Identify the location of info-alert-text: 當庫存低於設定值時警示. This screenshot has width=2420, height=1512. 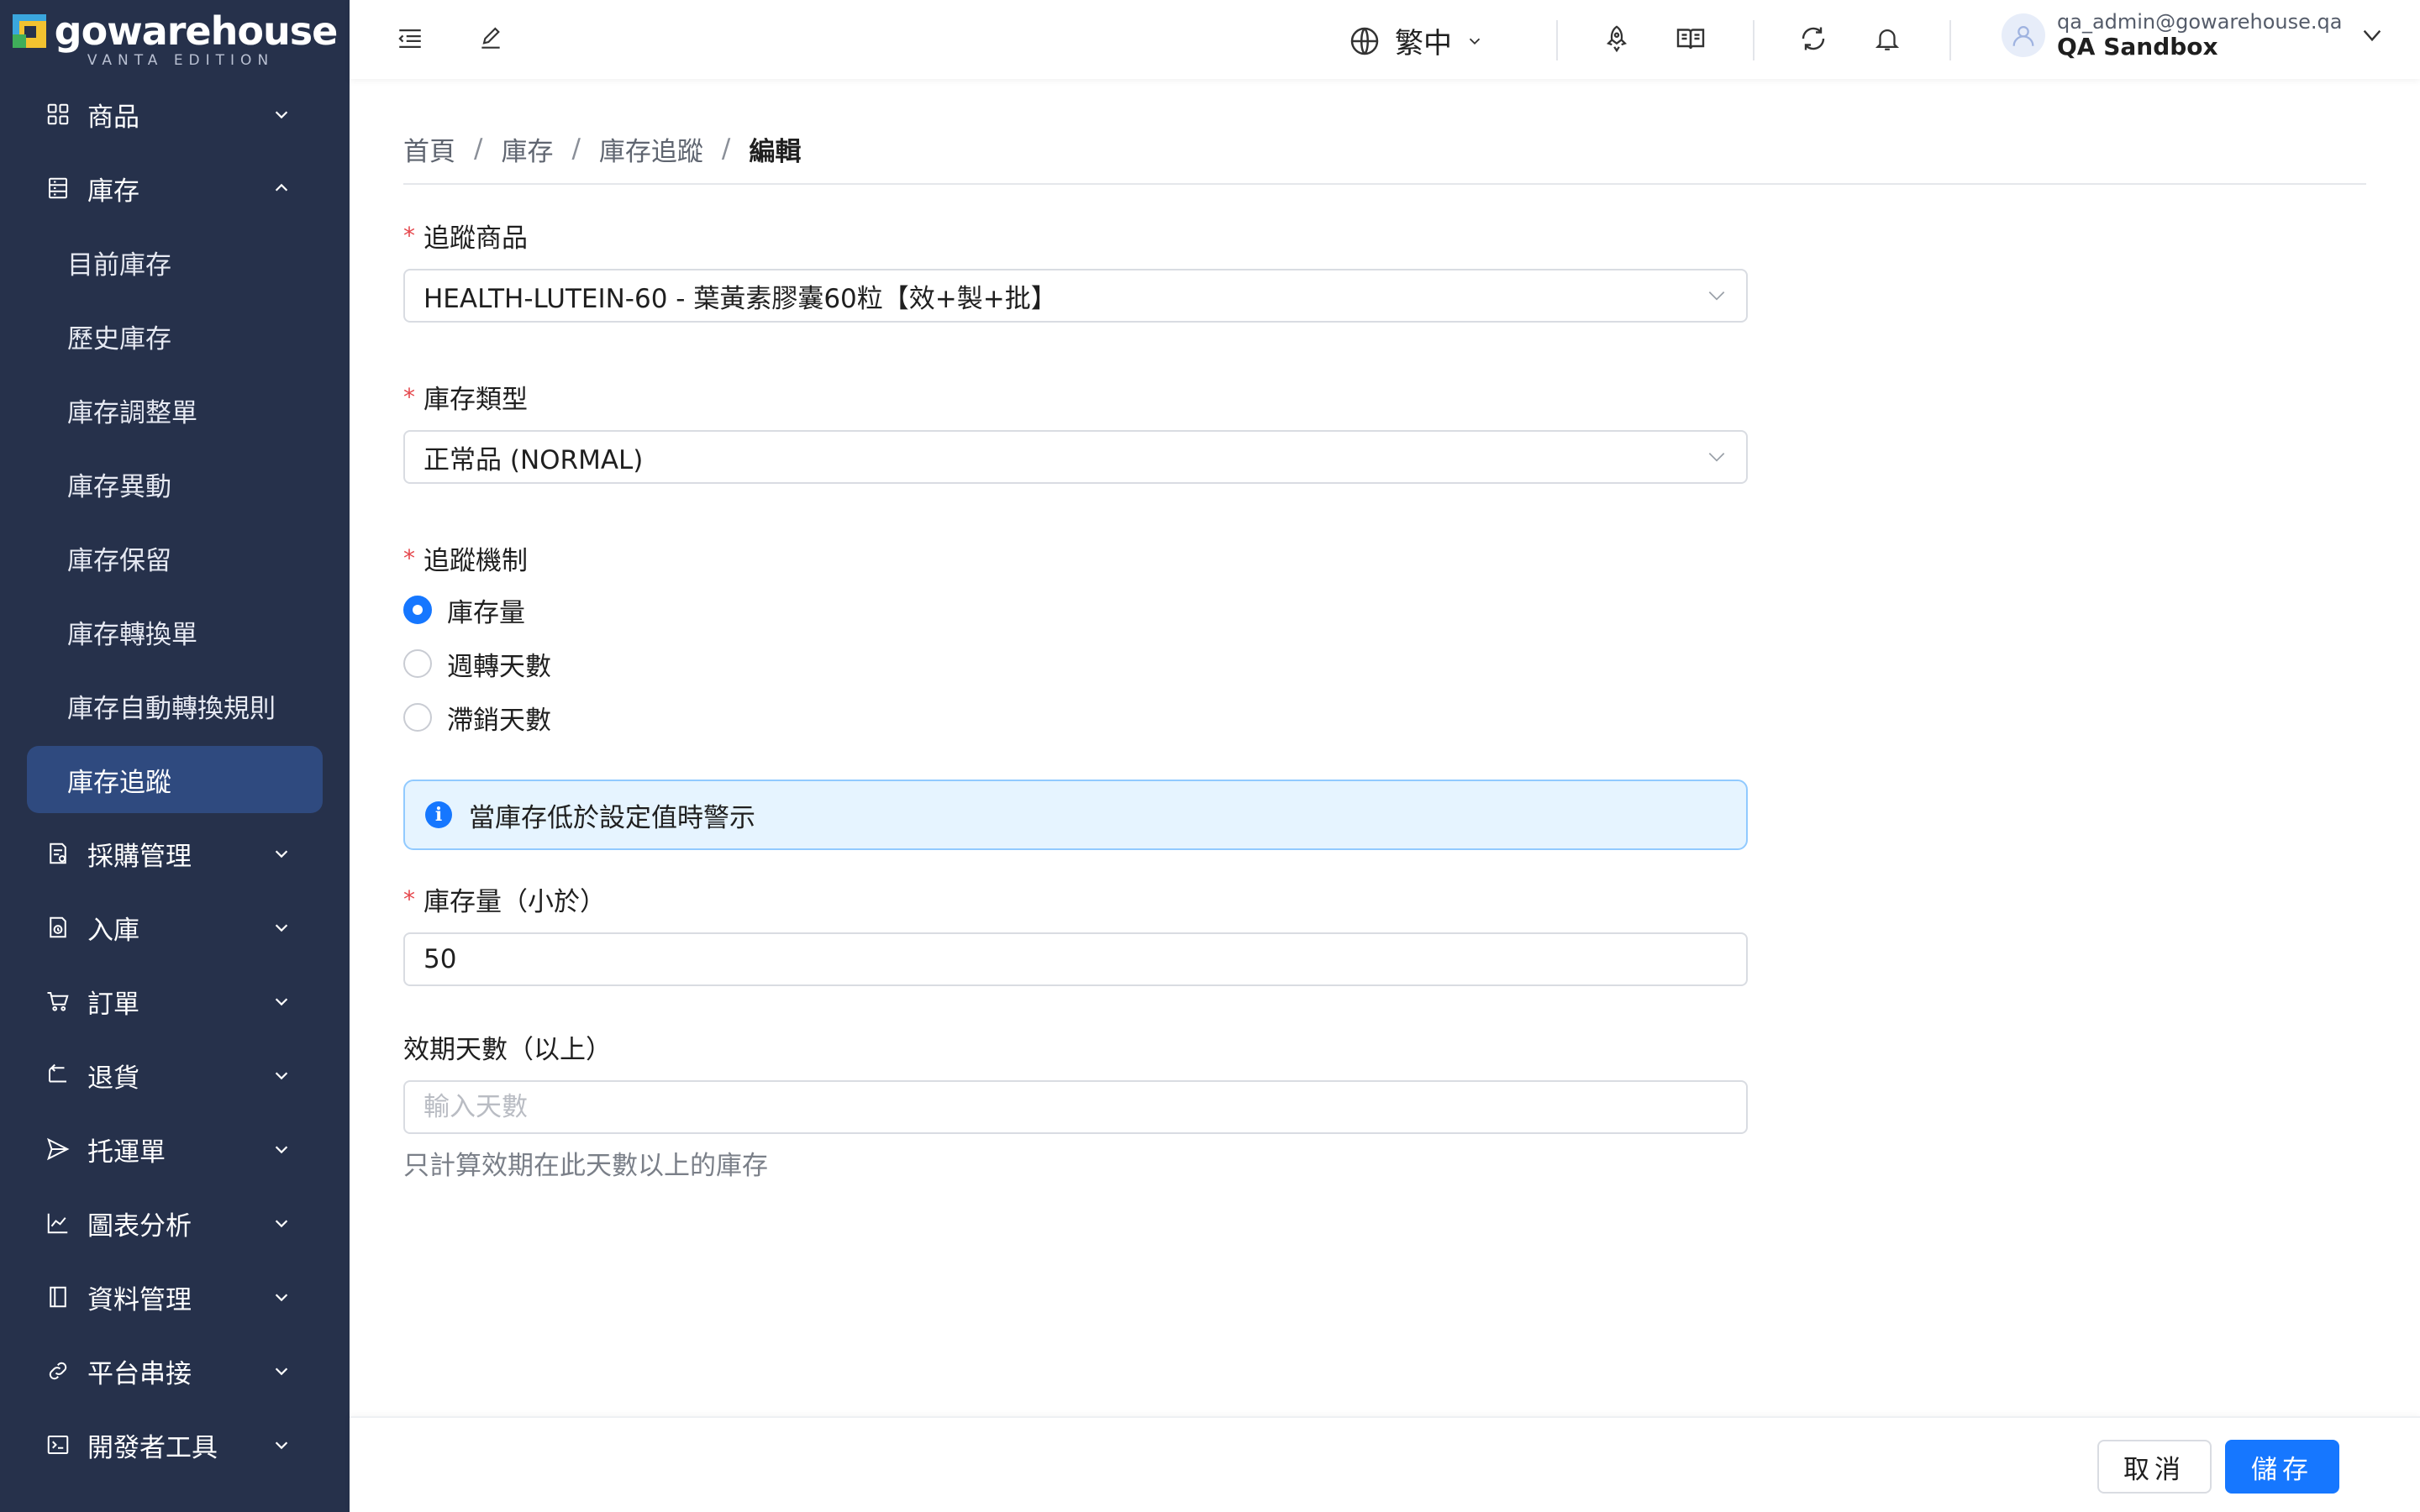
(612, 817).